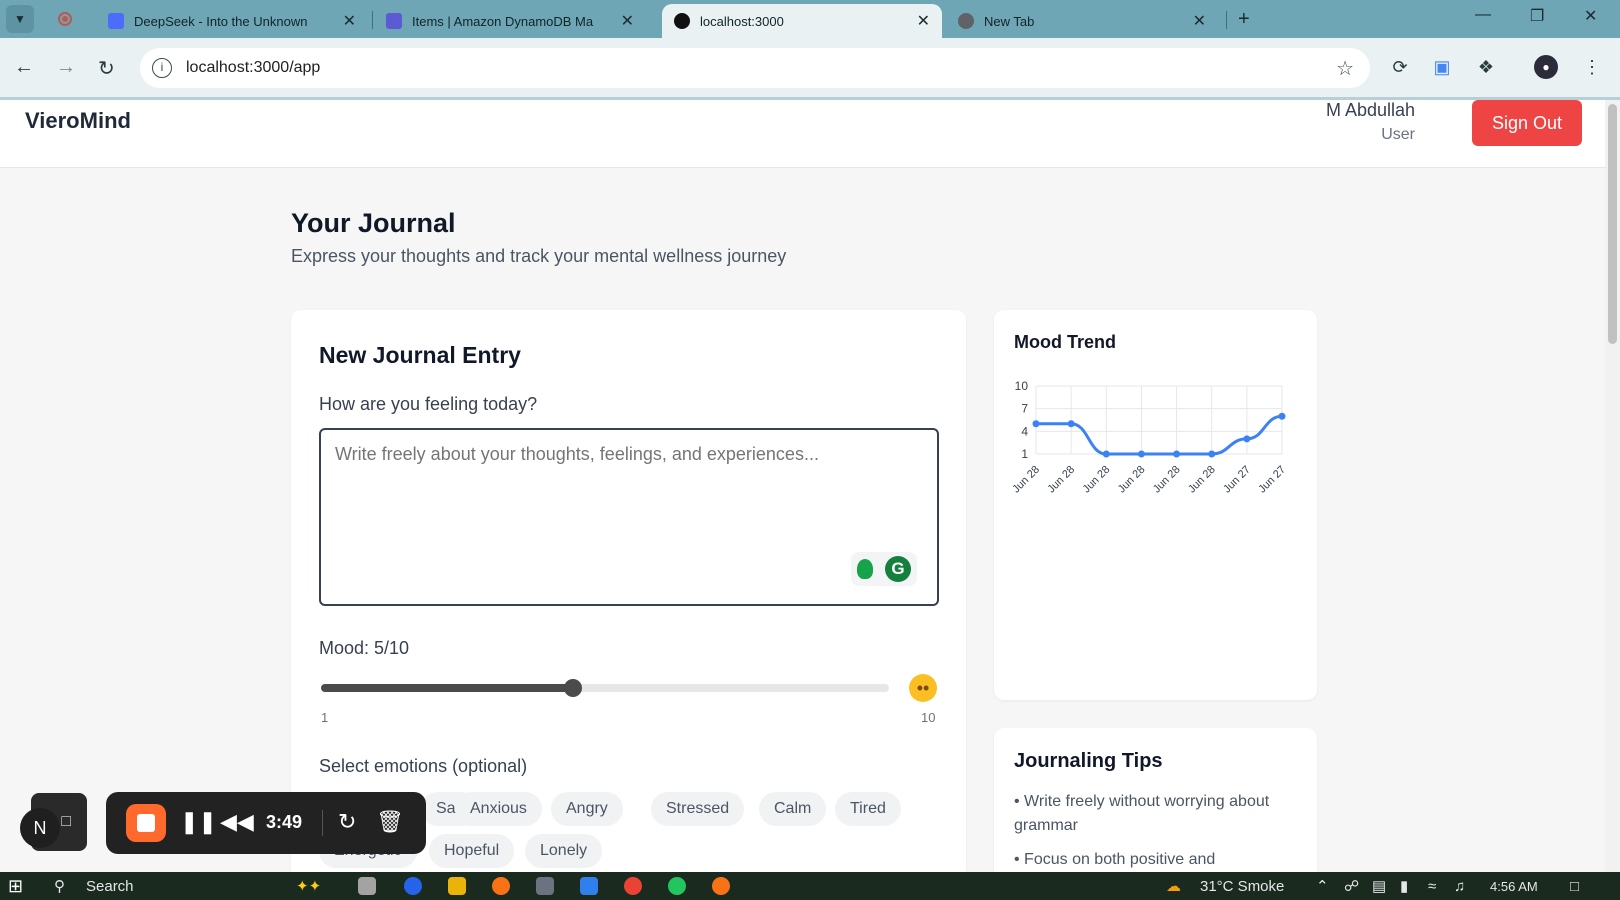 Image resolution: width=1620 pixels, height=900 pixels. Describe the element at coordinates (78, 121) in the screenshot. I see `app-logo: VieroMind` at that location.